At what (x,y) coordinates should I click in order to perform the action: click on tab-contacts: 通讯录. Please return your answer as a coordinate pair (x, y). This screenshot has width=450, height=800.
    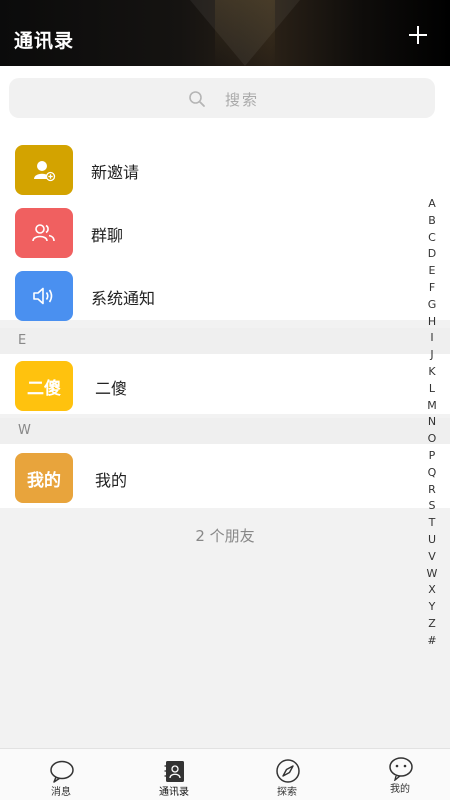
    Looking at the image, I should click on (174, 774).